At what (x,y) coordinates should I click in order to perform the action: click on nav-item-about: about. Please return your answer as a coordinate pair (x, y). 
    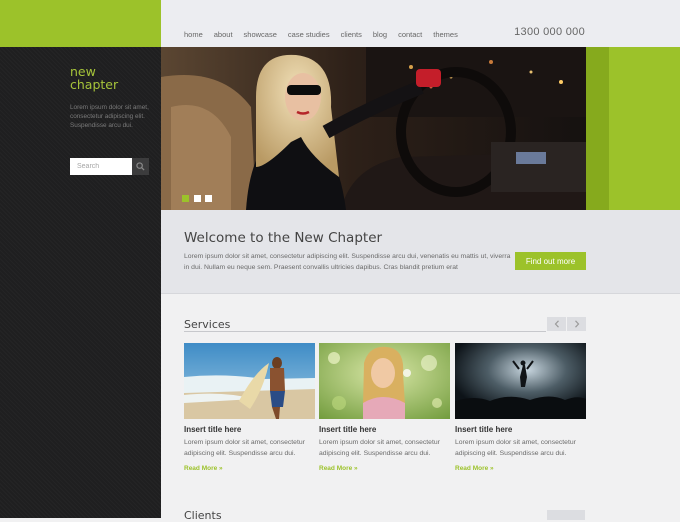
    Looking at the image, I should click on (223, 34).